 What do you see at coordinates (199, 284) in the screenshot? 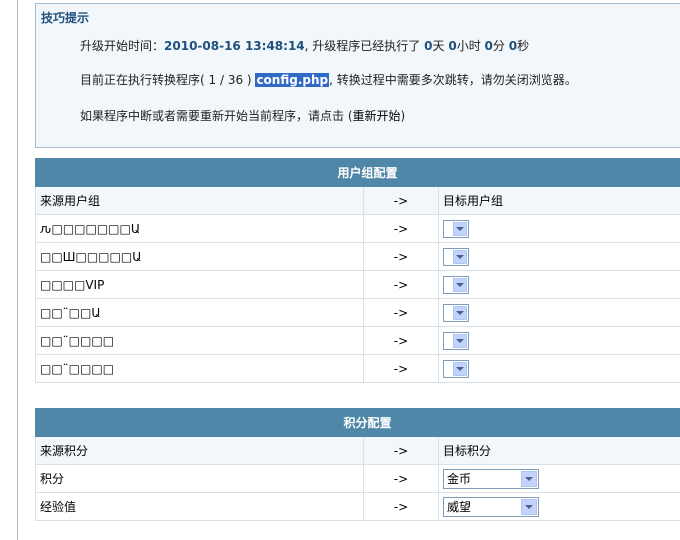
I see `source-group-name: □□□□VIP` at bounding box center [199, 284].